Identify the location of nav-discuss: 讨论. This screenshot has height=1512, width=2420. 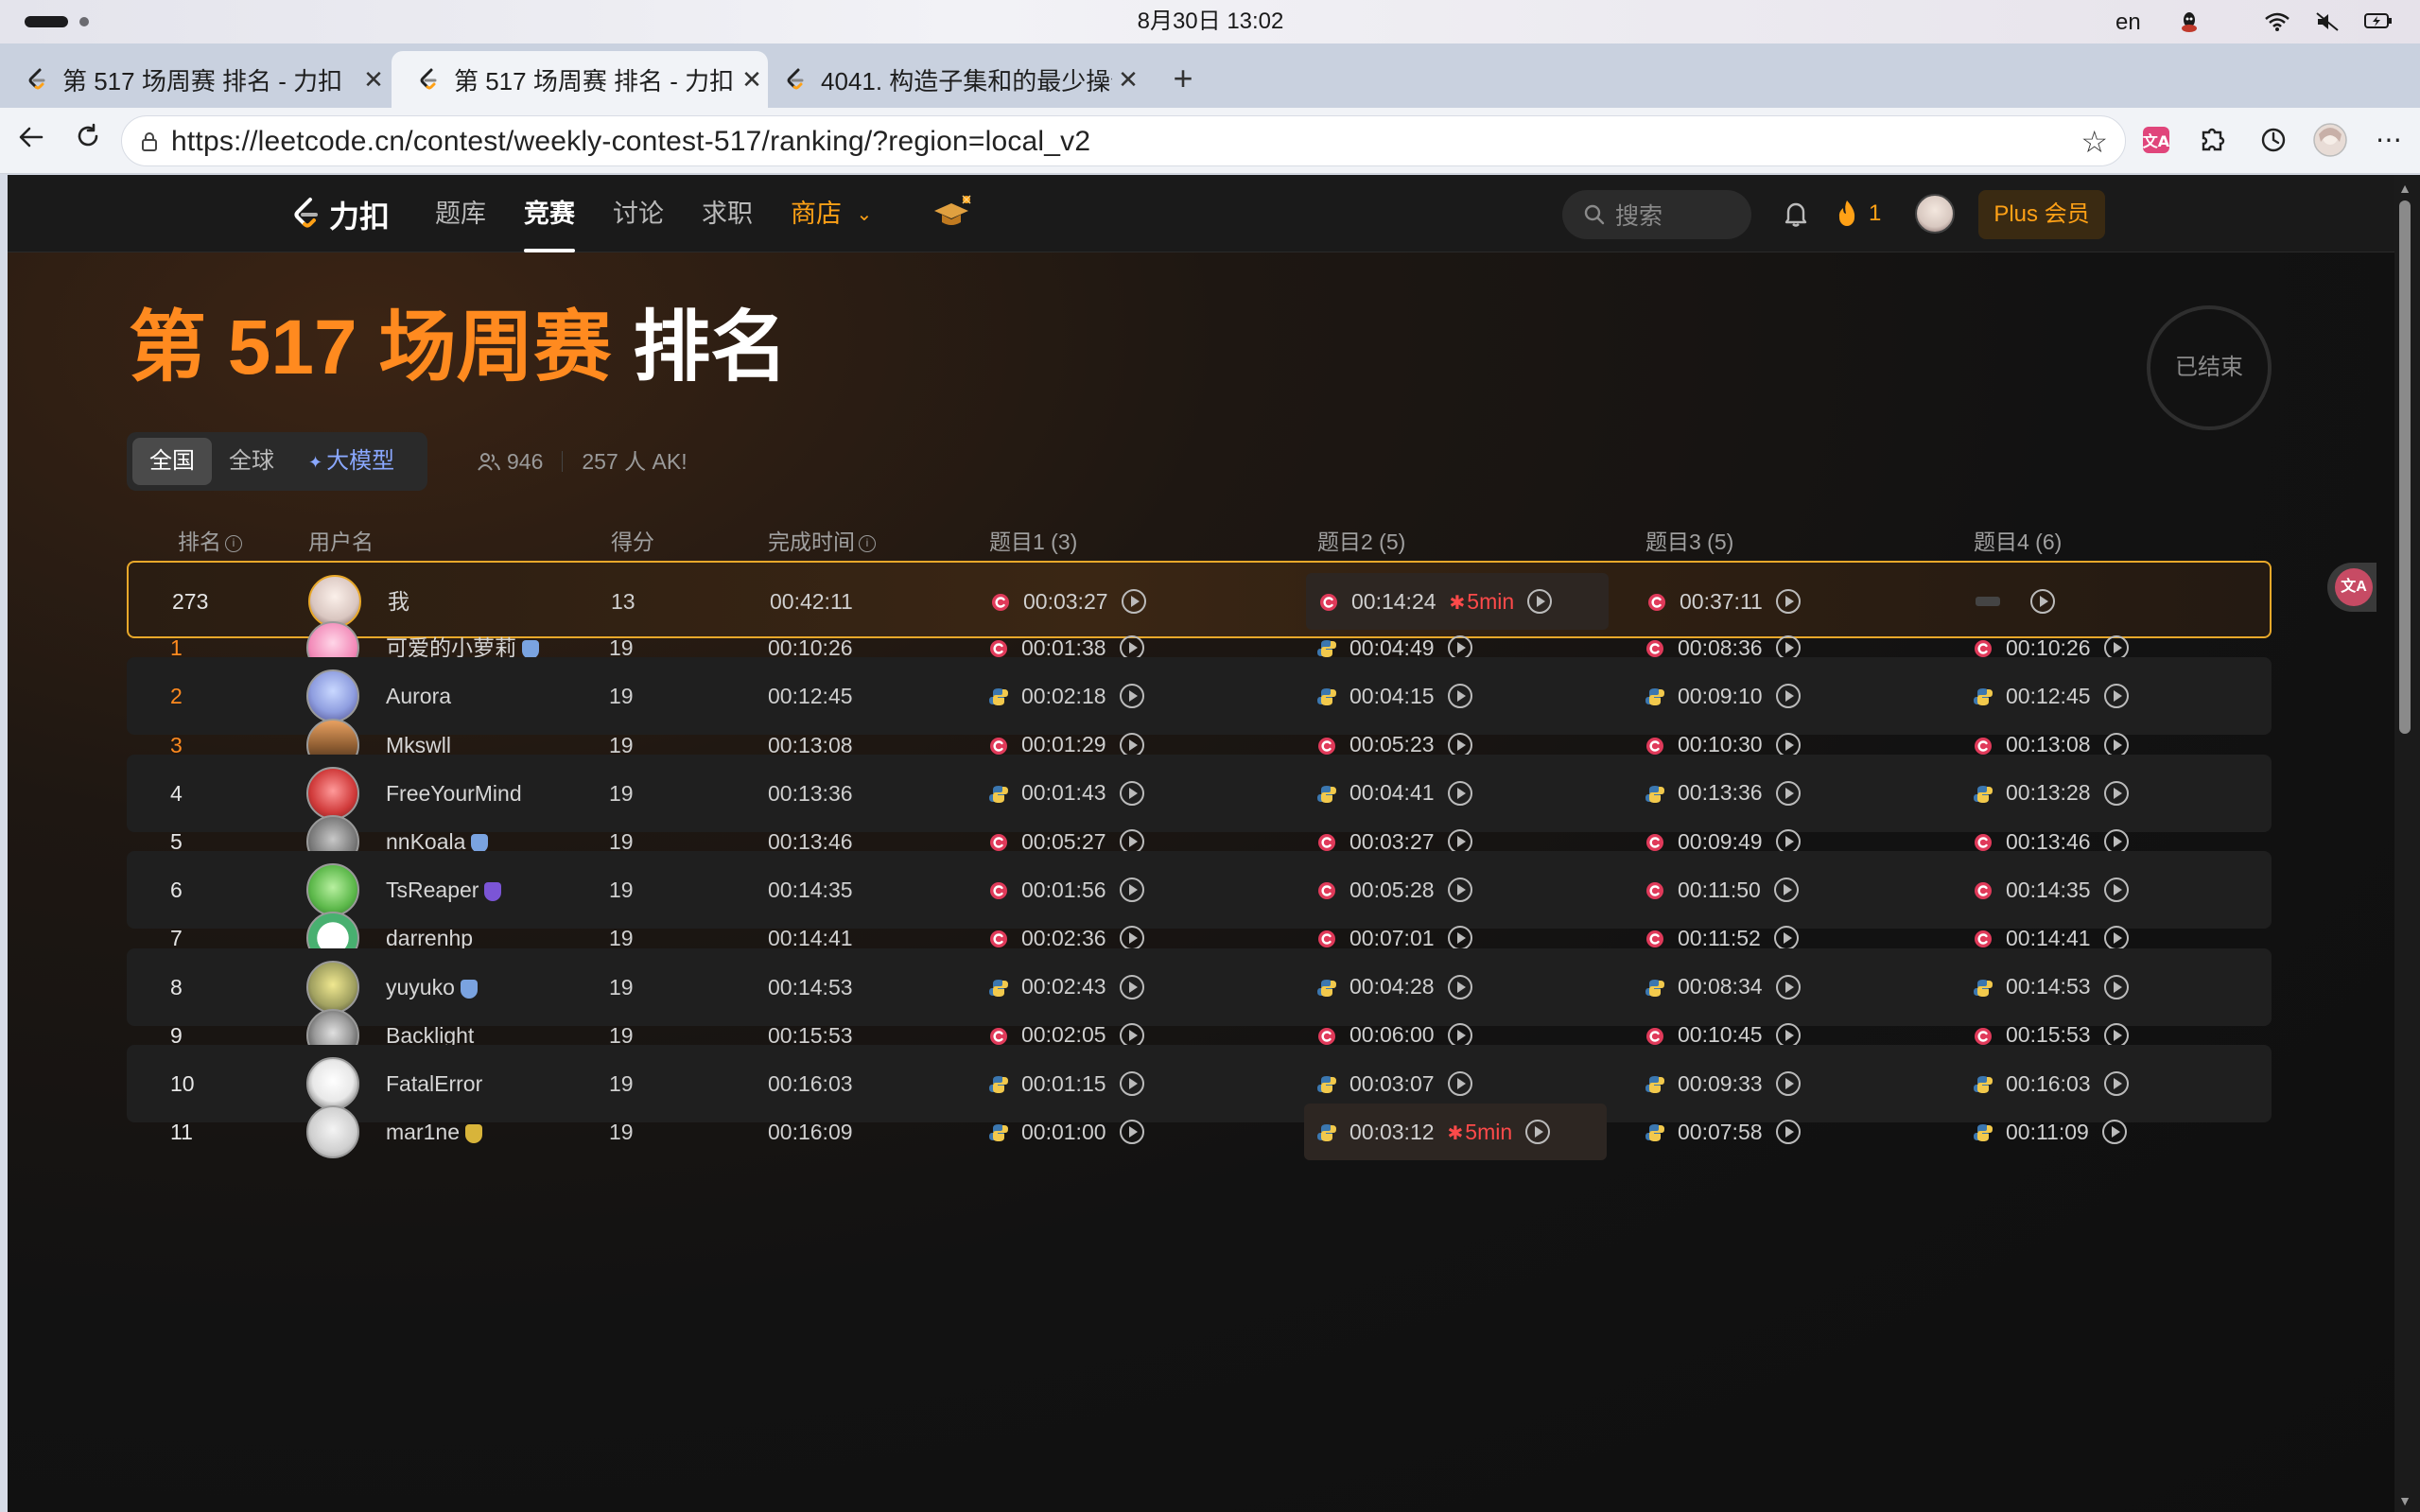
(638, 213).